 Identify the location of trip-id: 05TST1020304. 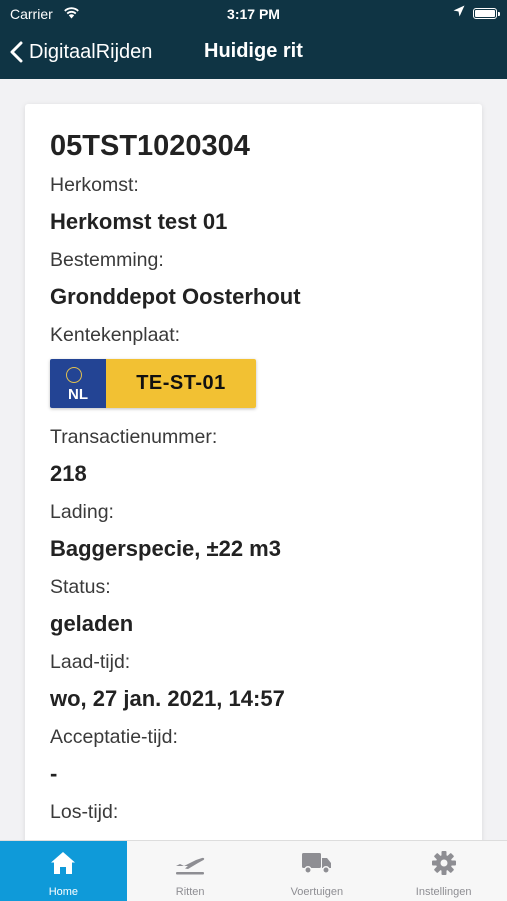
(150, 146).